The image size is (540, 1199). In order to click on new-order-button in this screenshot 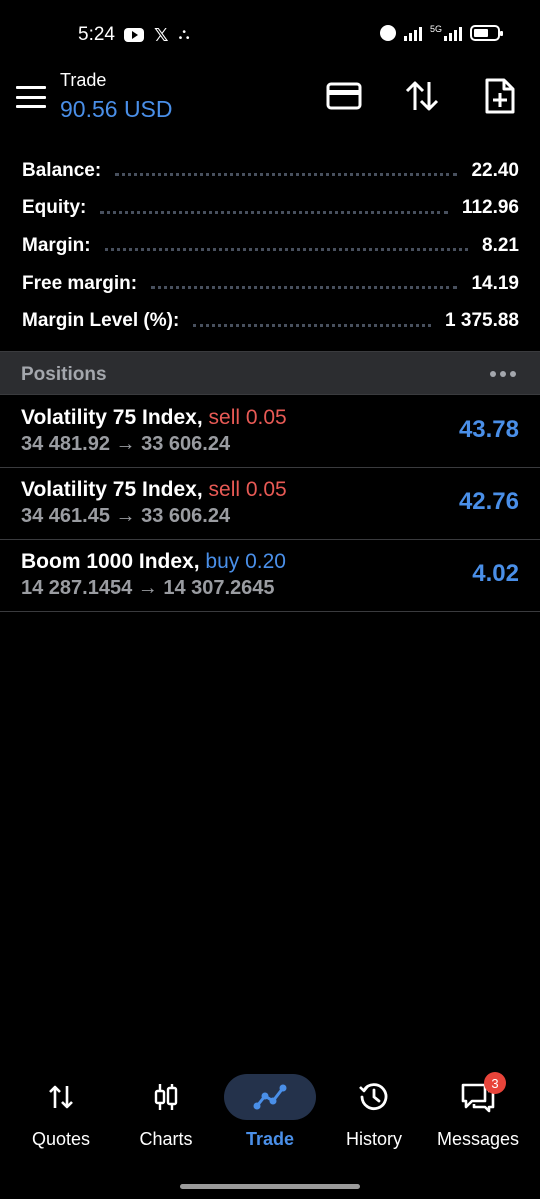, I will do `click(500, 96)`.